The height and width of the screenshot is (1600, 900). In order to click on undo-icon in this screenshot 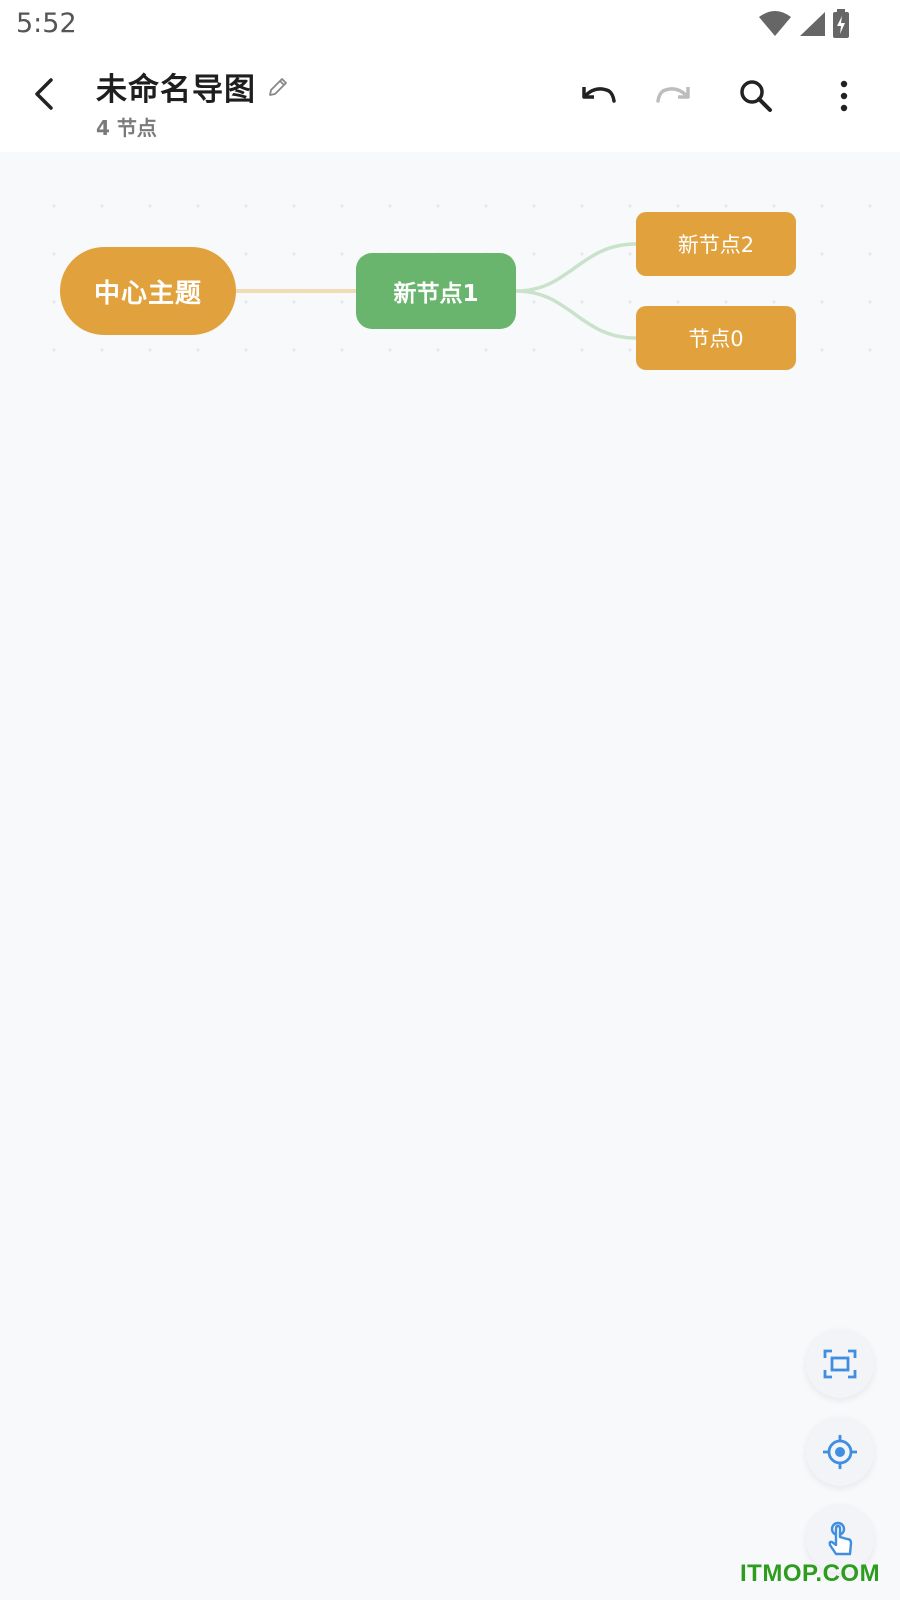, I will do `click(599, 95)`.